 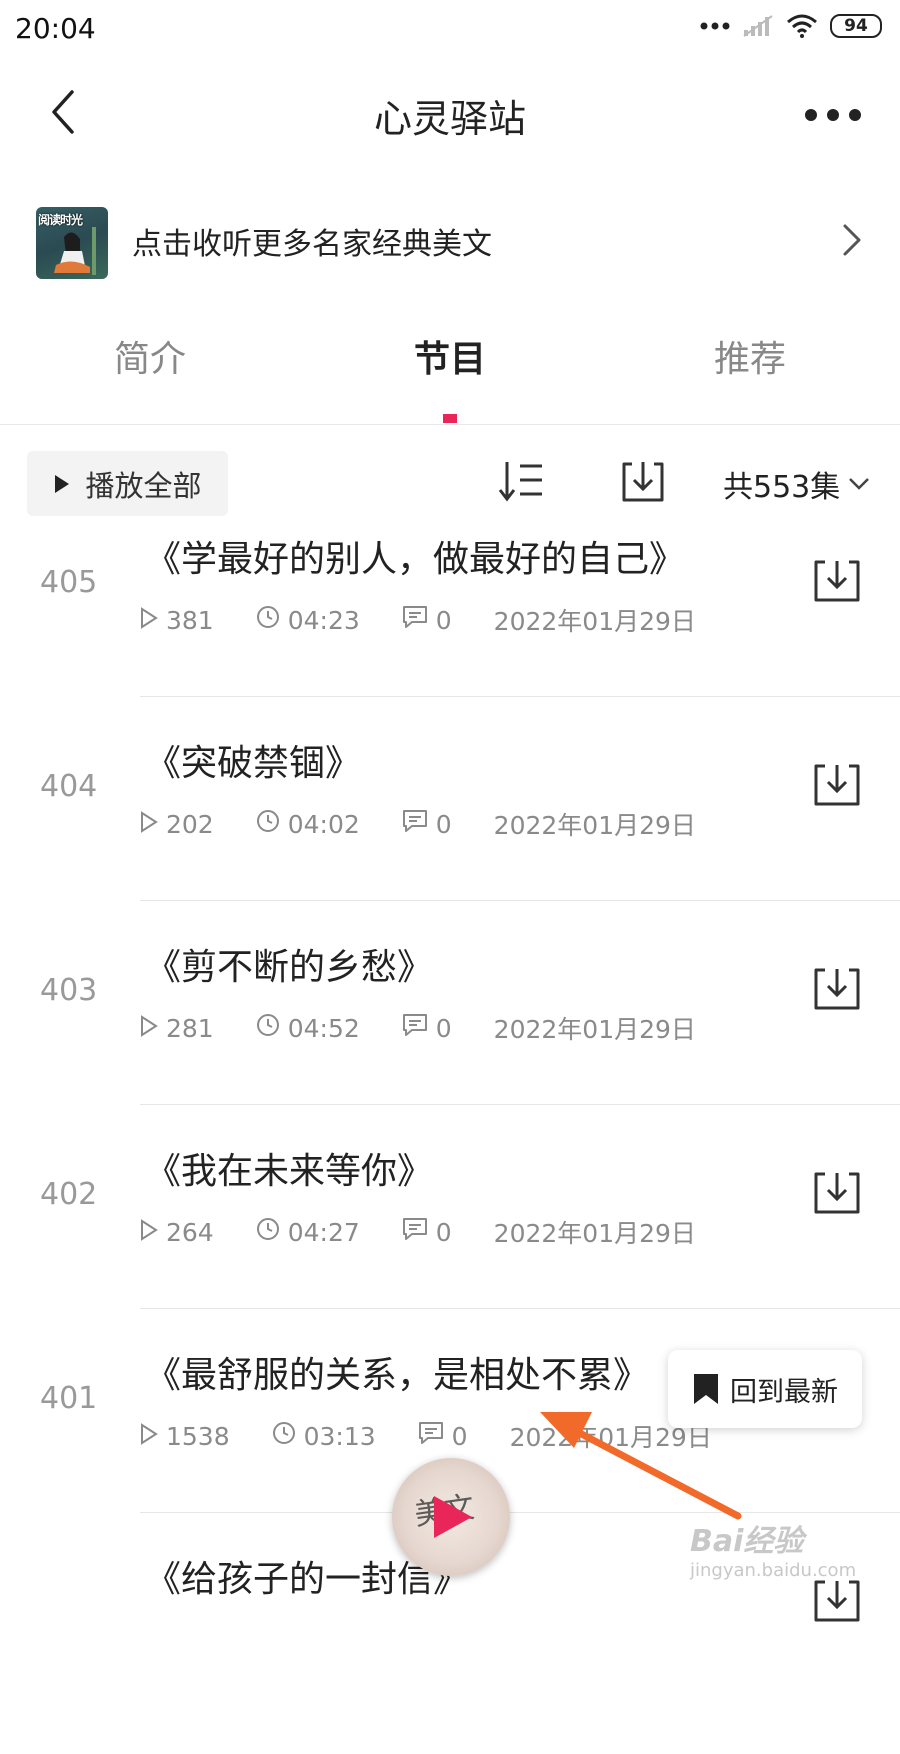 I want to click on episode-title: 《我在未来等你》, so click(x=289, y=1171).